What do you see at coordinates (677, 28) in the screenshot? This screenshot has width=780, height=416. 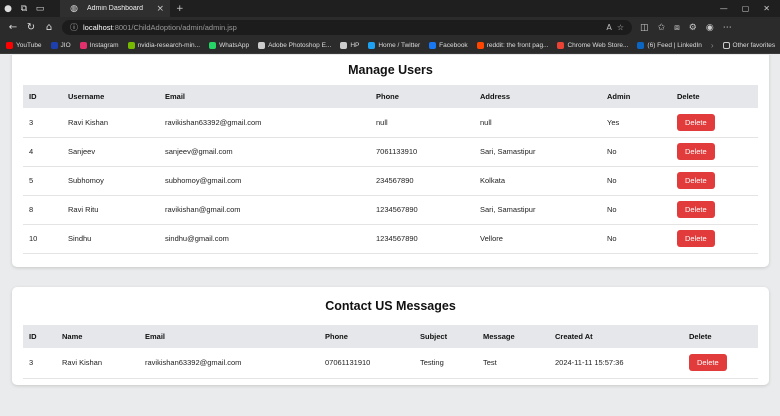 I see `collections-icon: ⧈` at bounding box center [677, 28].